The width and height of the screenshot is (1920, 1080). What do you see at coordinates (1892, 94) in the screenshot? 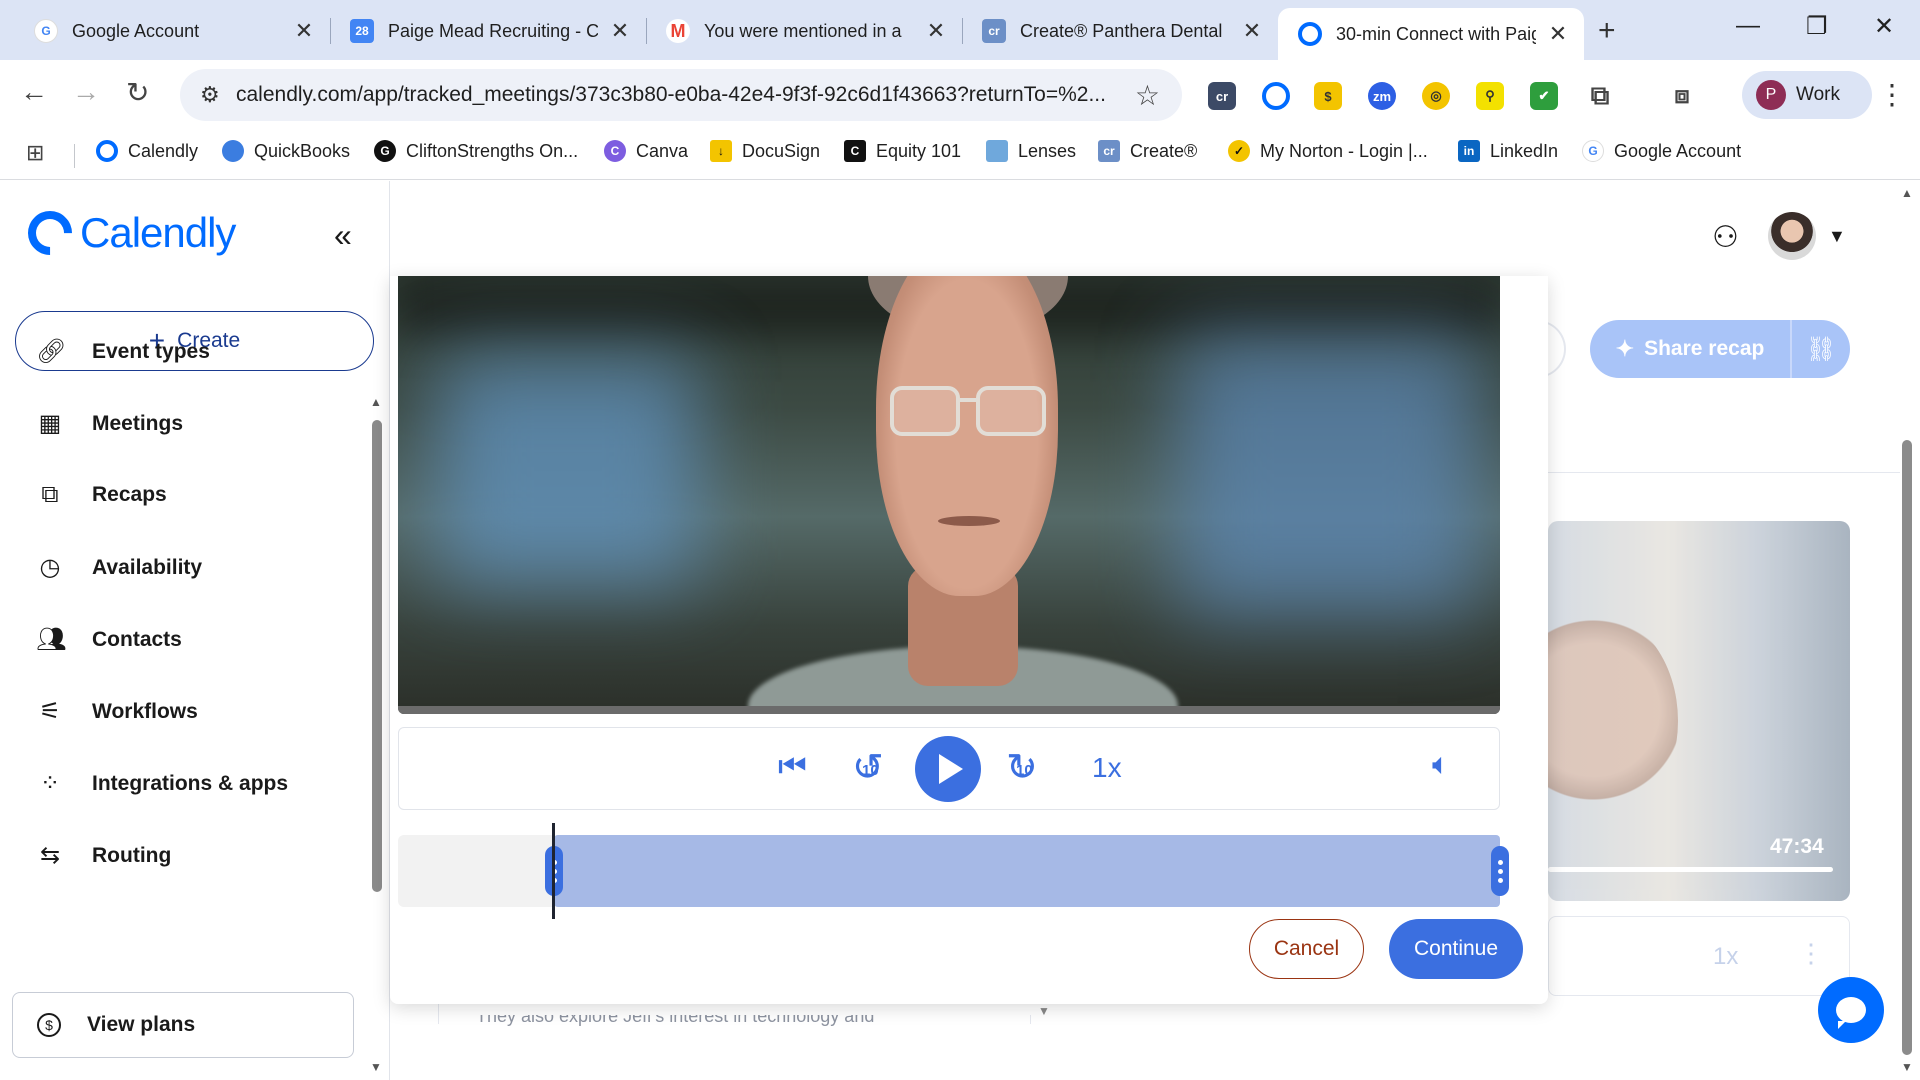
I see `browser-menu-icon: ⋮` at bounding box center [1892, 94].